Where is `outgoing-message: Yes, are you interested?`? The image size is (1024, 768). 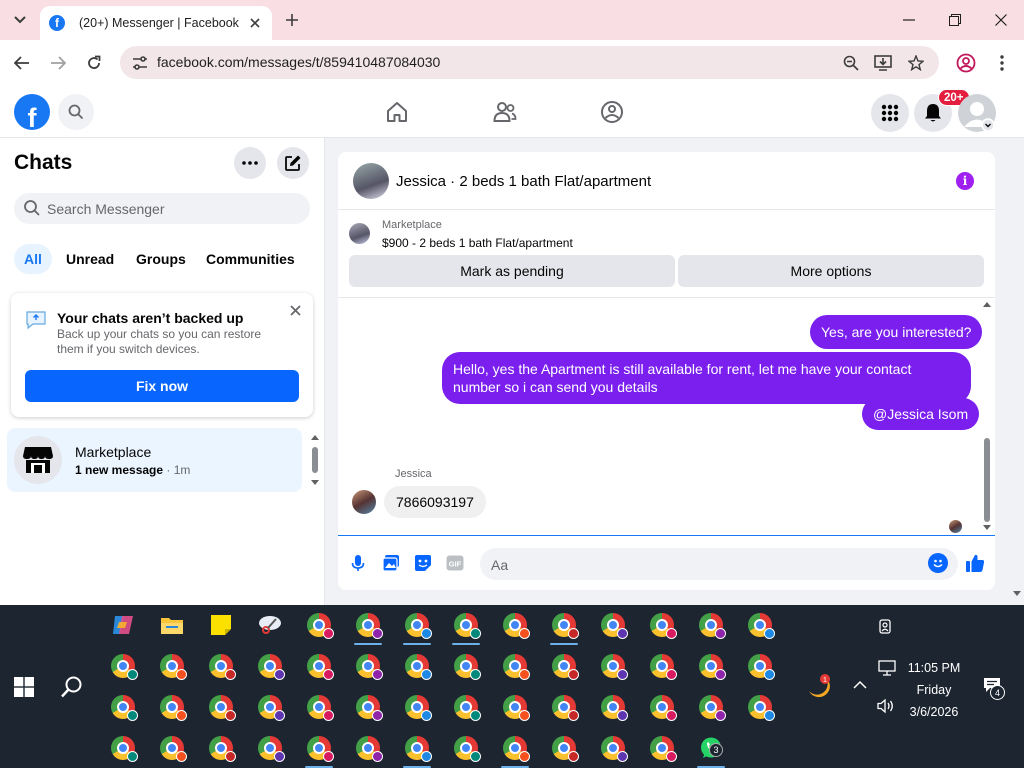
outgoing-message: Yes, are you interested? is located at coordinates (896, 332).